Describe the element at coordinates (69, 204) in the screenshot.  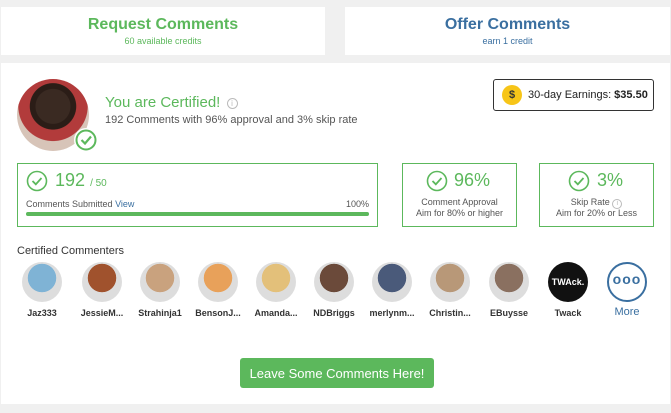
I see `comments-label-text: Comments Submitted` at that location.